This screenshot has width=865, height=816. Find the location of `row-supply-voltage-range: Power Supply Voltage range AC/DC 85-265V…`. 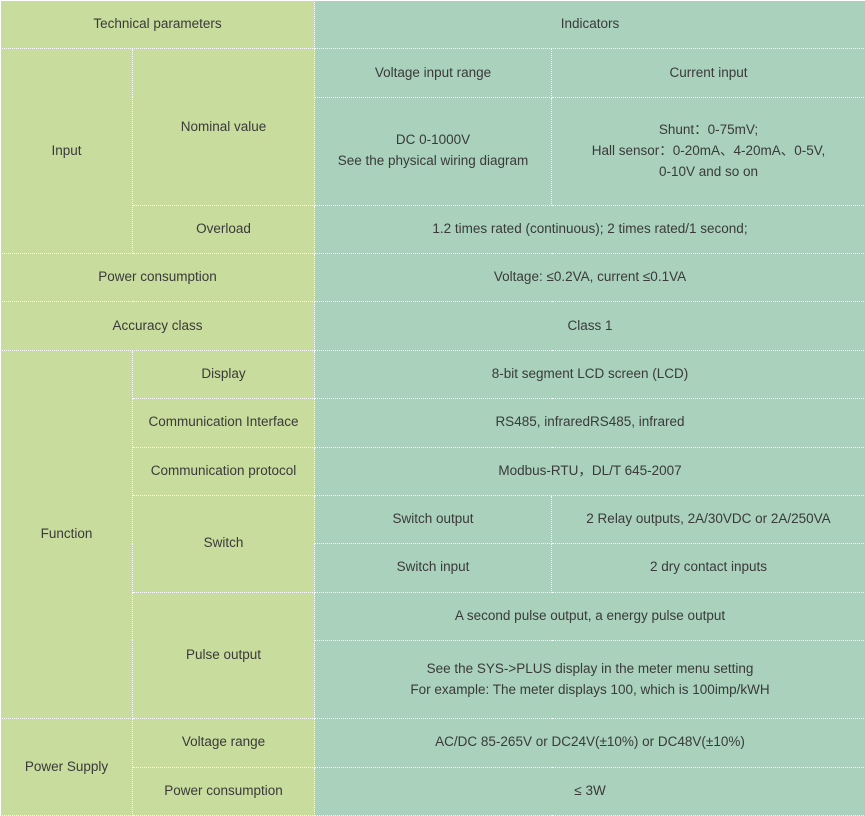

row-supply-voltage-range: Power Supply Voltage range AC/DC 85-265V… is located at coordinates (432, 767).